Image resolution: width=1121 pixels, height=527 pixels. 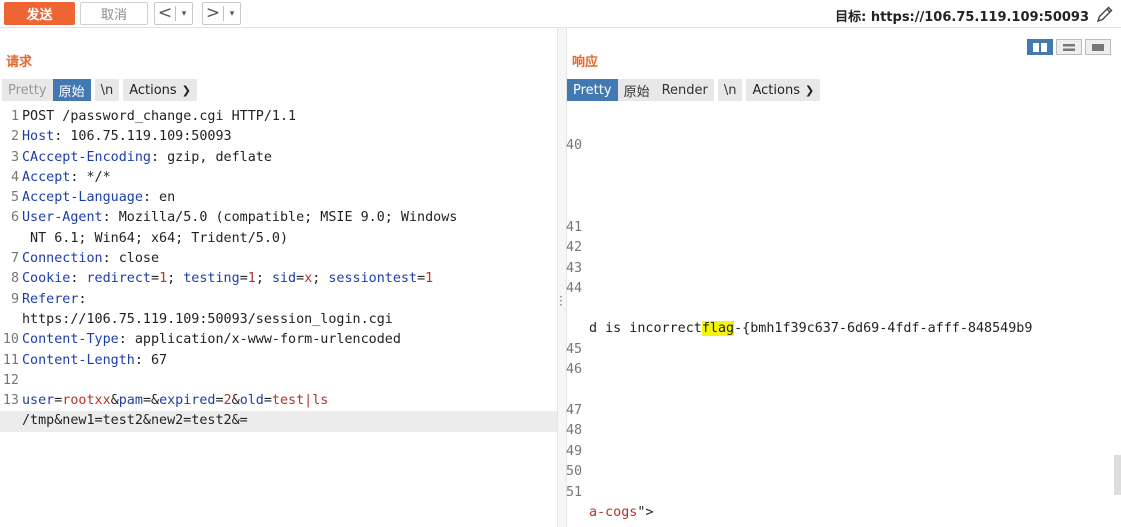 What do you see at coordinates (14, 137) in the screenshot?
I see `line-number: 2` at bounding box center [14, 137].